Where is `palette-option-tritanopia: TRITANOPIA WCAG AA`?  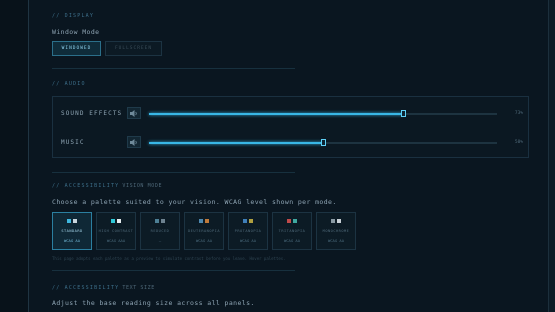 palette-option-tritanopia: TRITANOPIA WCAG AA is located at coordinates (292, 231).